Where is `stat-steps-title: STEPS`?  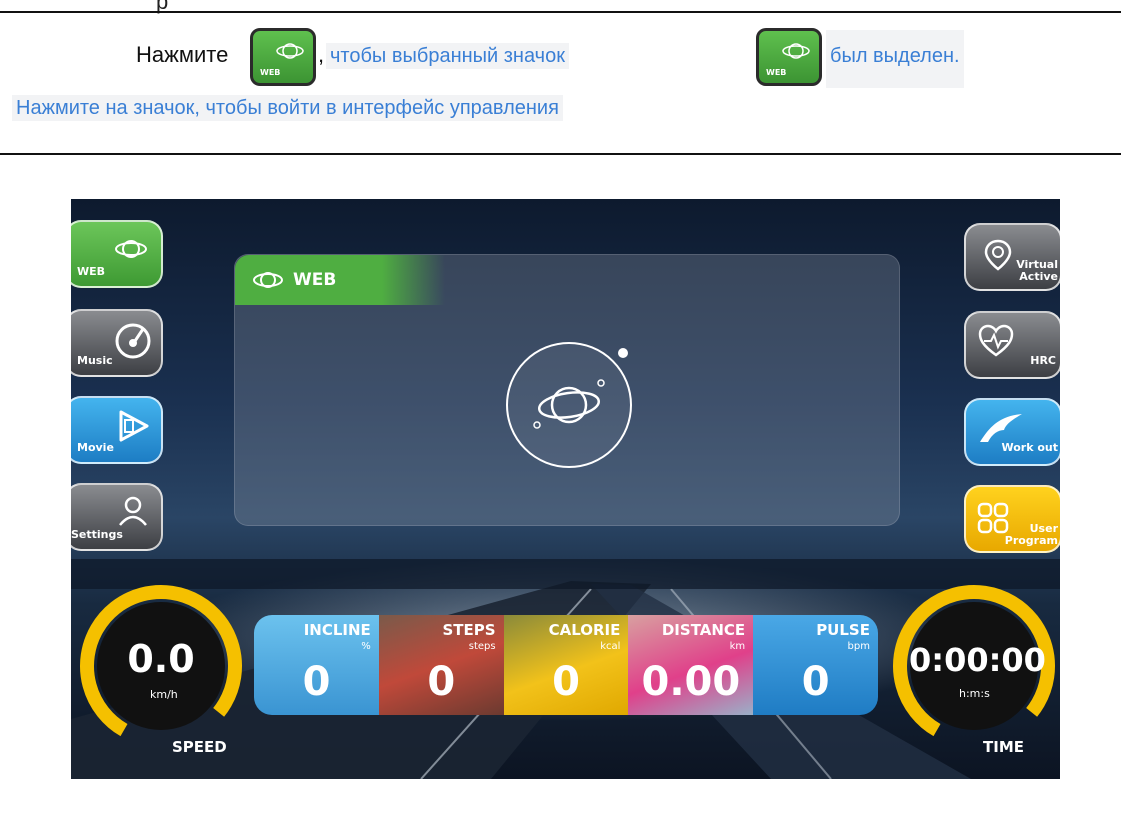 stat-steps-title: STEPS is located at coordinates (469, 630).